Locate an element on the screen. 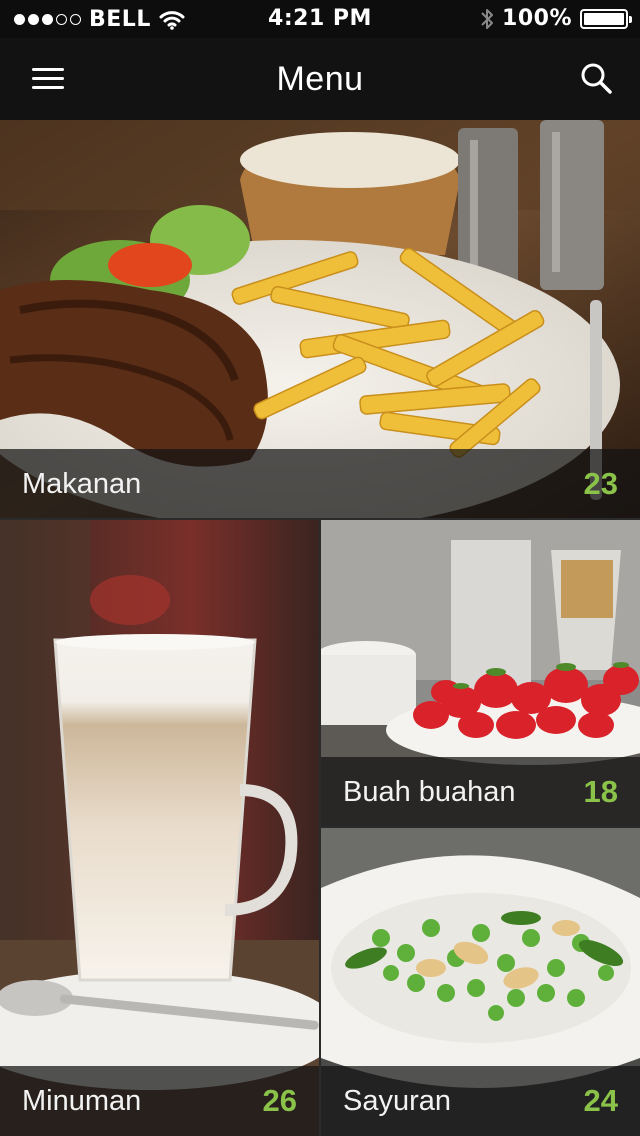 The height and width of the screenshot is (1136, 640). category-tile-sayuran: Sayuran 24 is located at coordinates (480, 982).